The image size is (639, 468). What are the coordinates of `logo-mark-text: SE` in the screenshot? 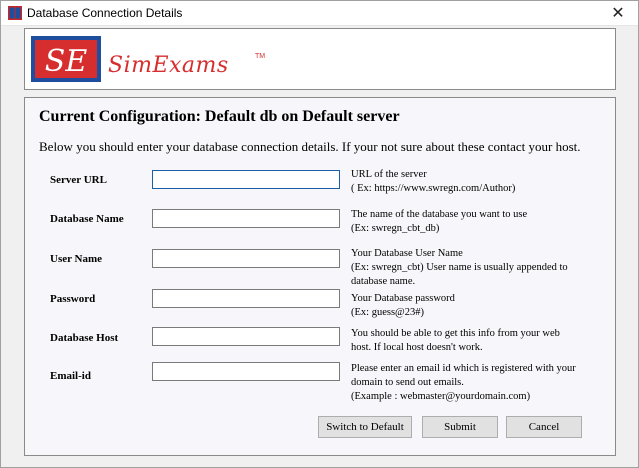 It's located at (66, 61).